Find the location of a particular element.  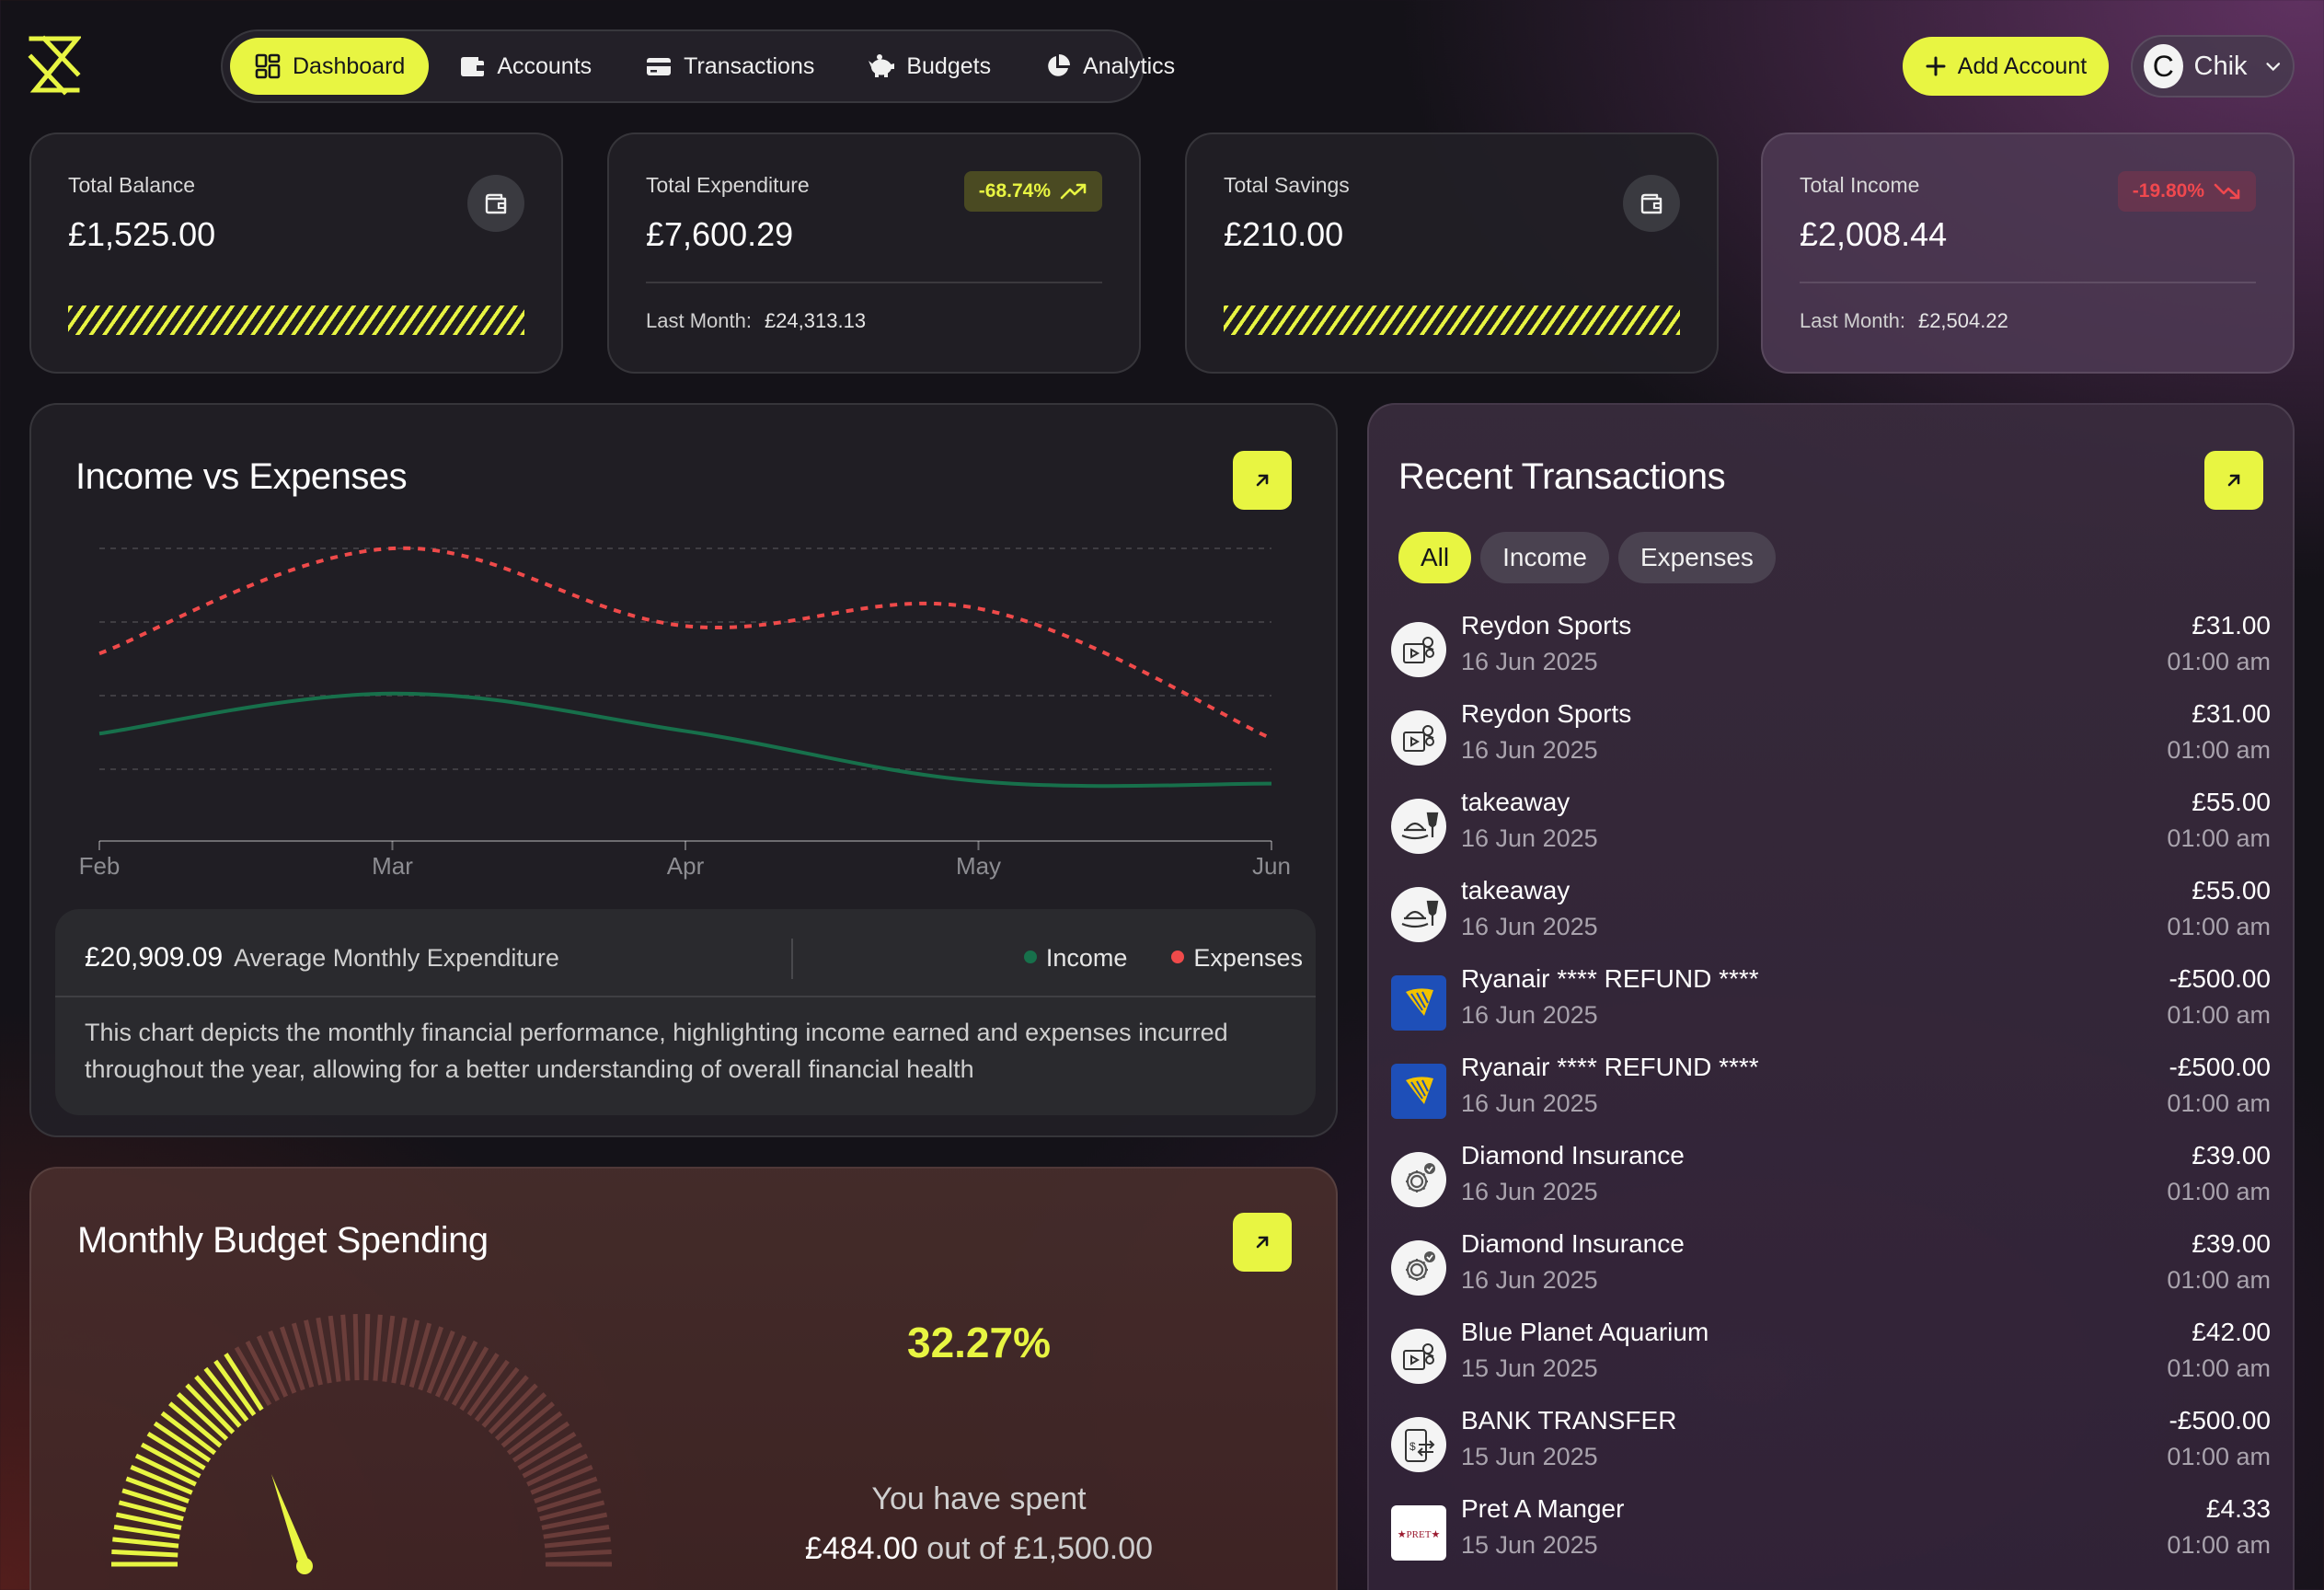

total-balance-card: Total Balance £1,525.00 is located at coordinates (296, 253).